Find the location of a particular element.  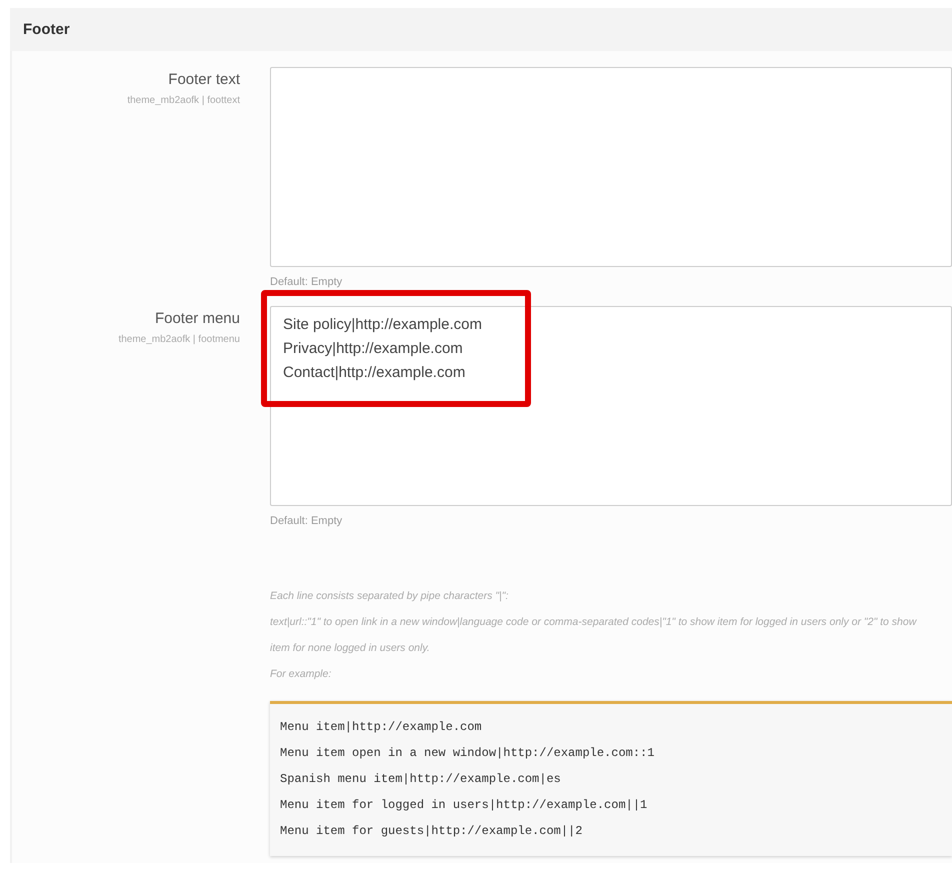

setting-id: theme_mb2aofk | footmenu is located at coordinates (178, 339).